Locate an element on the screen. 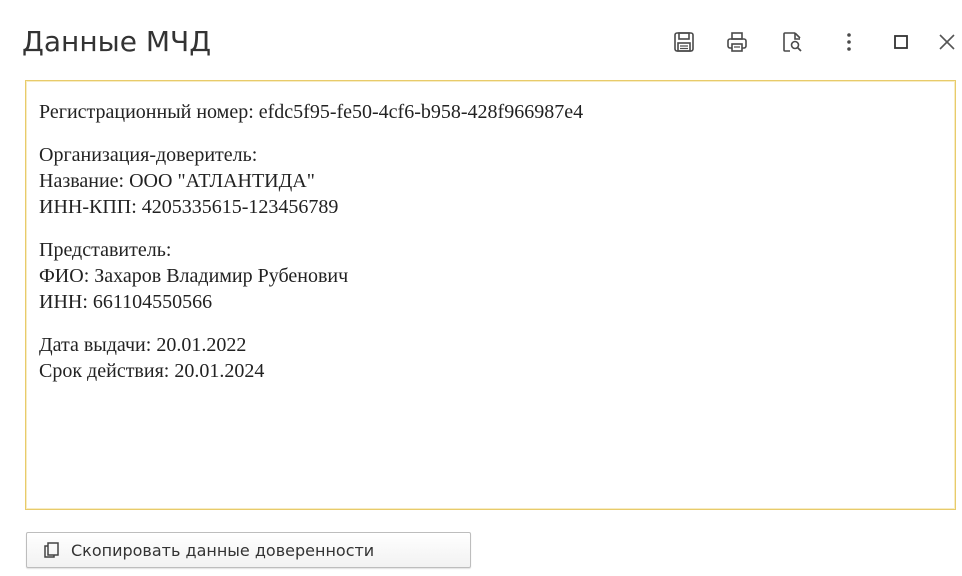  window-title: Данные МЧД is located at coordinates (117, 41).